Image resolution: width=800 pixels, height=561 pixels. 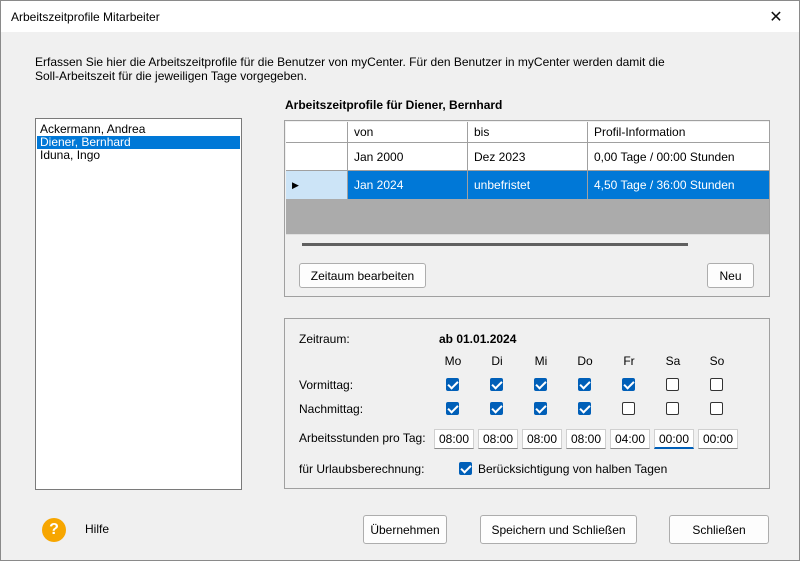 I want to click on half-days-label: Berücksichtigung von halben Tagen, so click(x=572, y=469).